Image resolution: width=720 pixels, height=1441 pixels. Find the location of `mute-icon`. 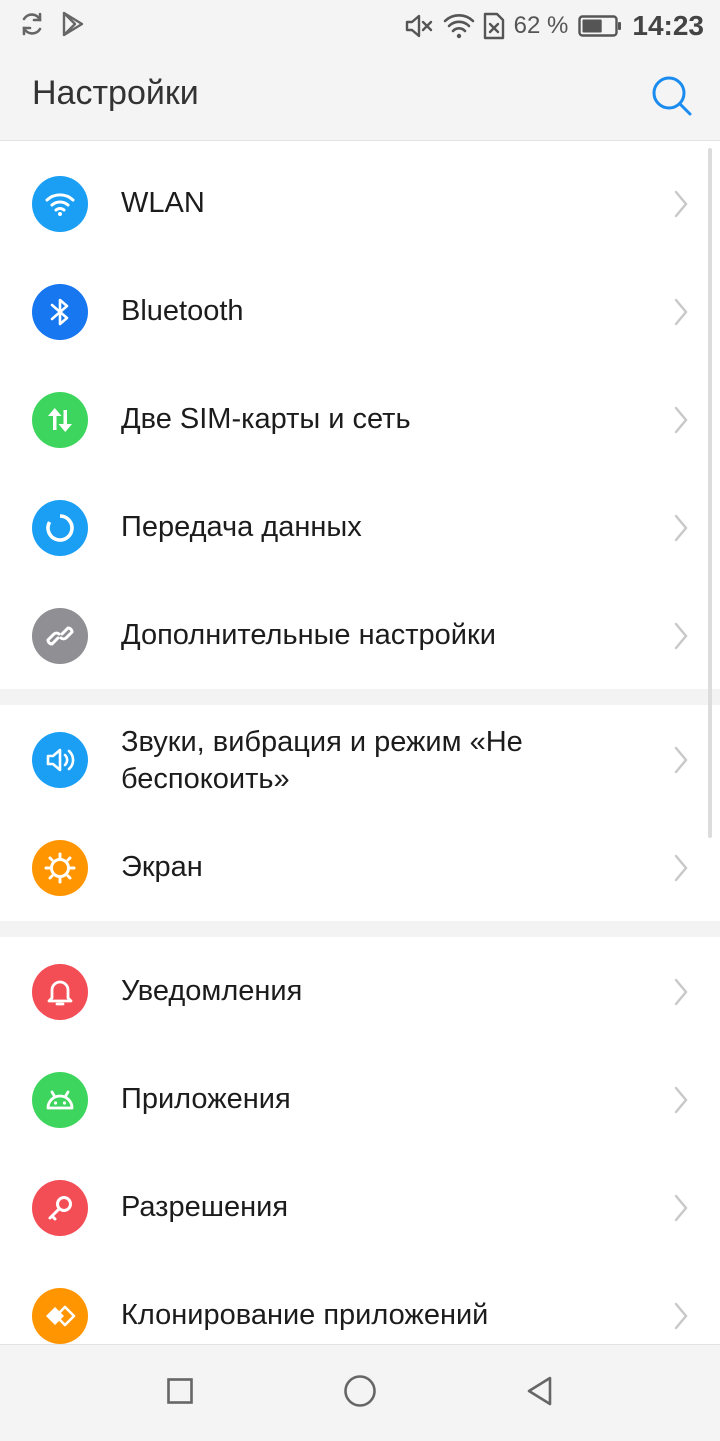

mute-icon is located at coordinates (419, 26).